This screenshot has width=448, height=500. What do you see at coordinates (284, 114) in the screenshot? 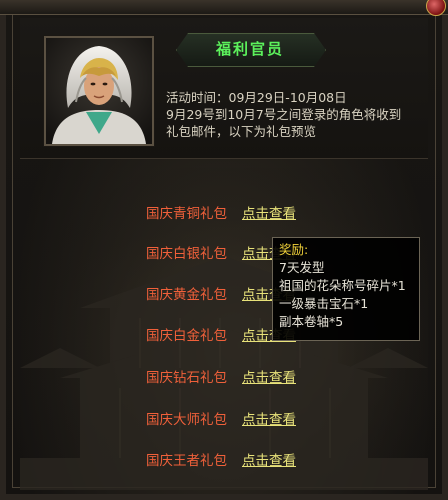
I see `event-desc-line1: 9月29号到10月7号之间登录的角色将收到` at bounding box center [284, 114].